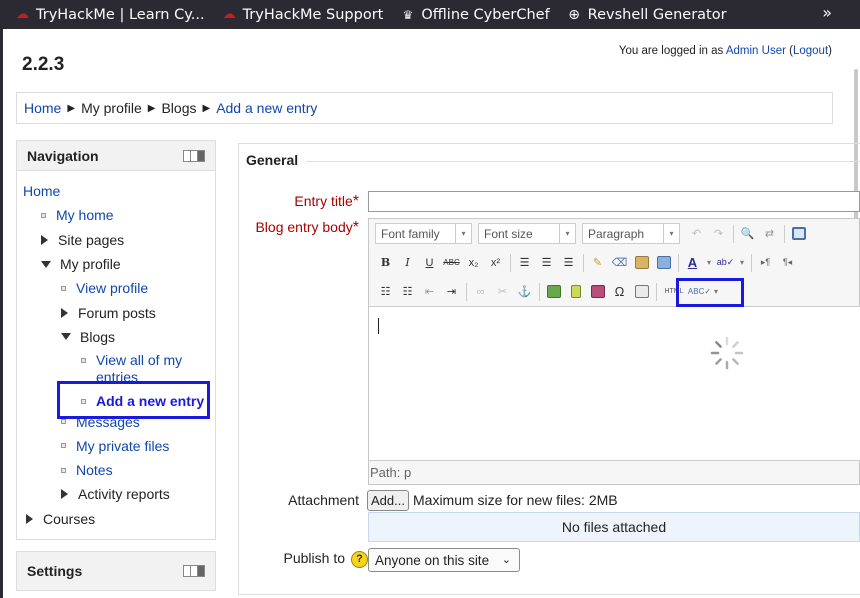 This screenshot has height=598, width=860. What do you see at coordinates (718, 233) in the screenshot?
I see `redo-icon: ↷` at bounding box center [718, 233].